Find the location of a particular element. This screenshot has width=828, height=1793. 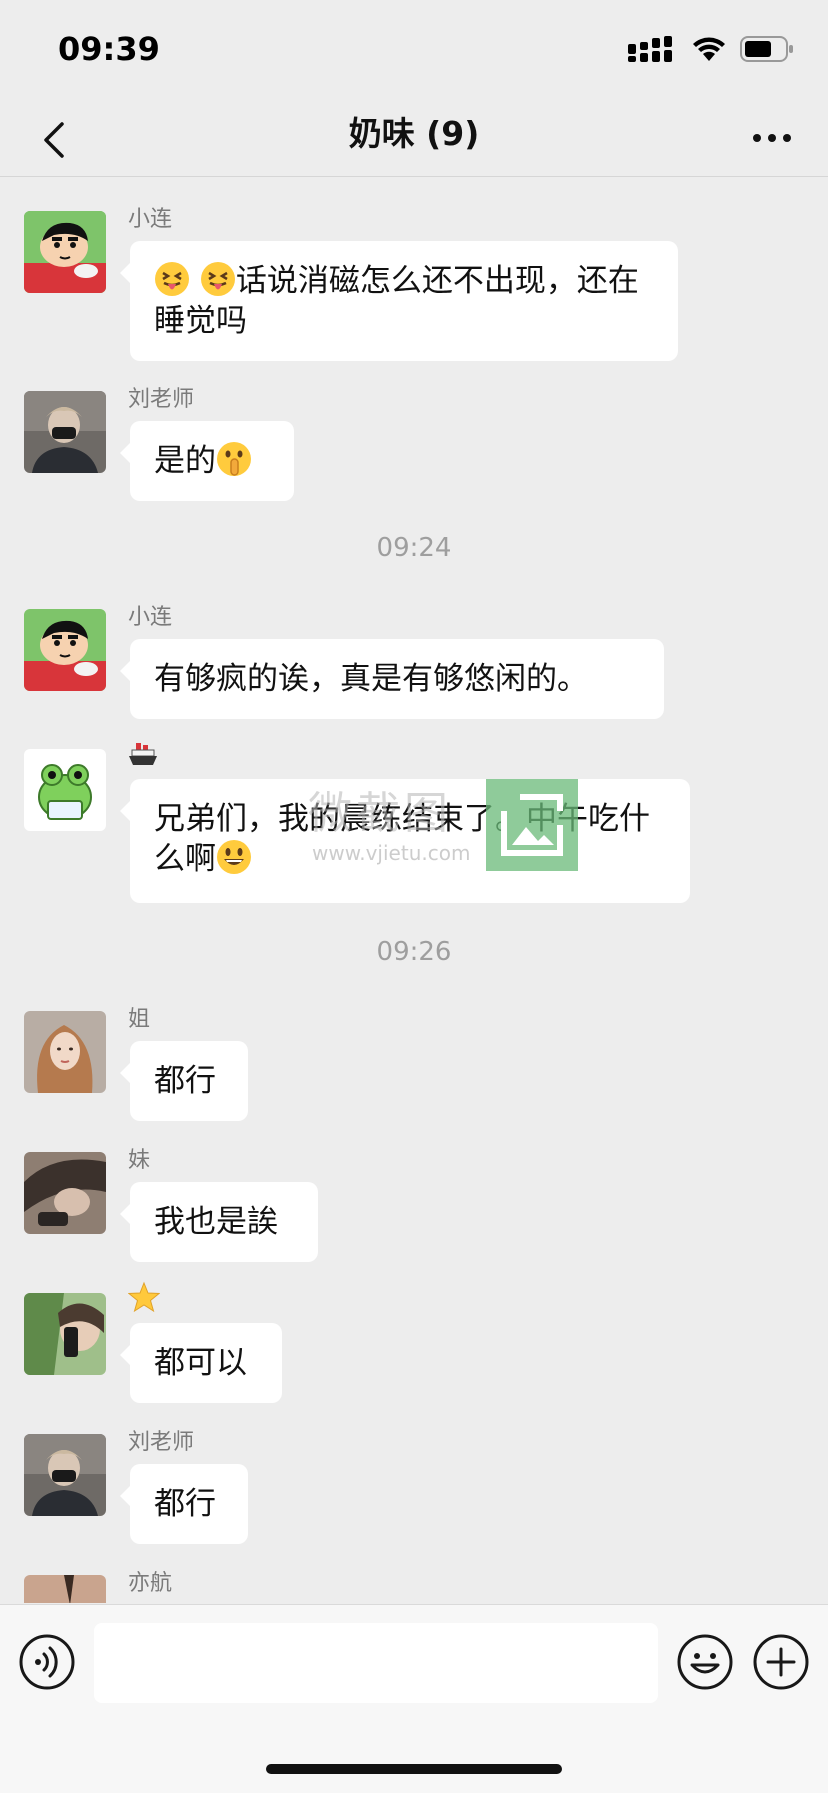

message-bubble: 是的 is located at coordinates (207, 461).